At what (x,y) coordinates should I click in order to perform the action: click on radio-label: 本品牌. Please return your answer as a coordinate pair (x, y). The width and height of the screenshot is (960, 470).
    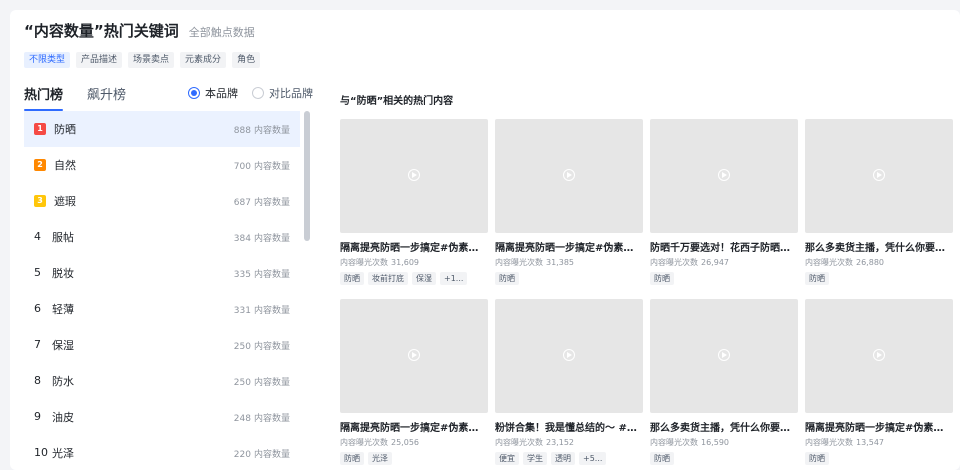
    Looking at the image, I should click on (221, 93).